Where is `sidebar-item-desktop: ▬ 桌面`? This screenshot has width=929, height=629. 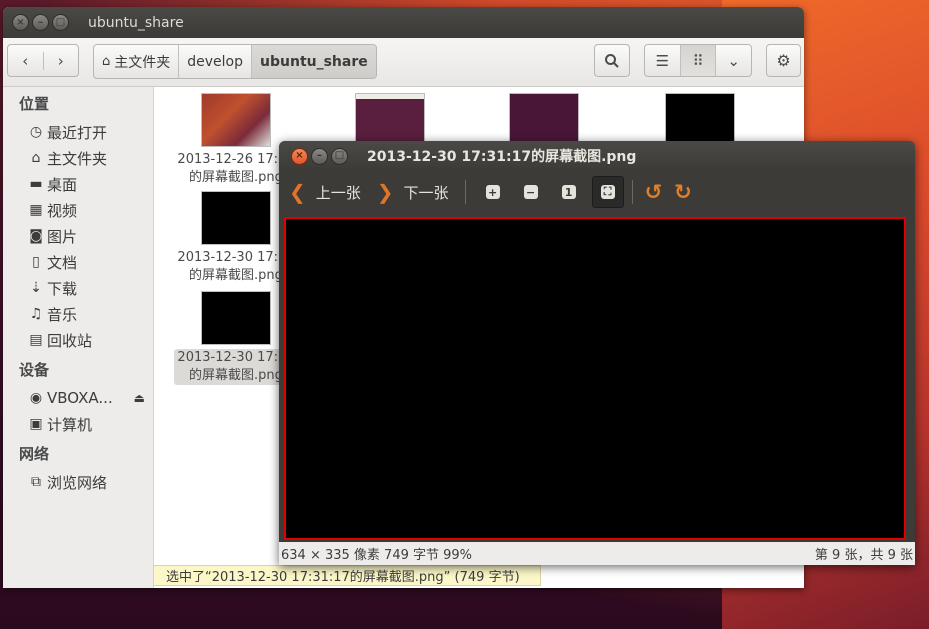
sidebar-item-desktop: ▬ 桌面 is located at coordinates (78, 184).